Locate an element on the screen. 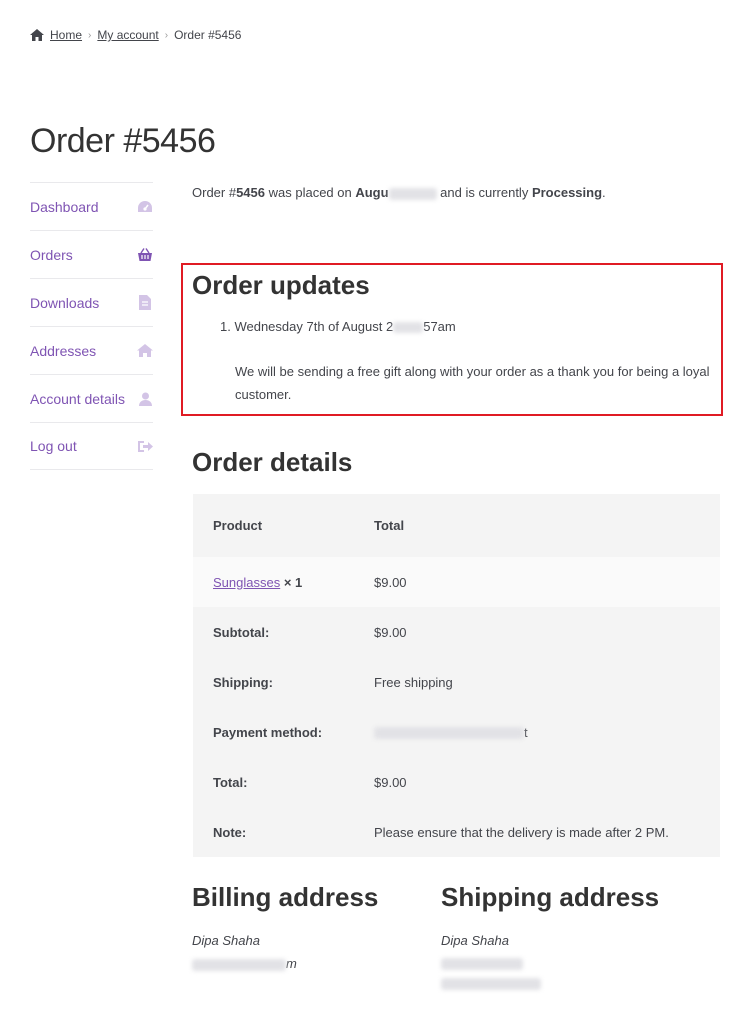 The image size is (755, 1024). update-date-text: 57am is located at coordinates (439, 326).